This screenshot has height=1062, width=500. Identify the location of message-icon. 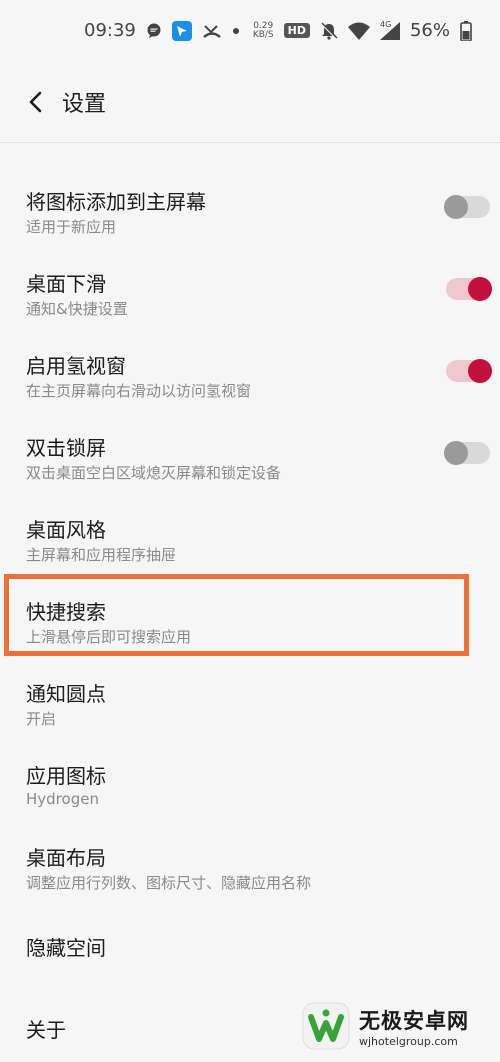
(154, 31).